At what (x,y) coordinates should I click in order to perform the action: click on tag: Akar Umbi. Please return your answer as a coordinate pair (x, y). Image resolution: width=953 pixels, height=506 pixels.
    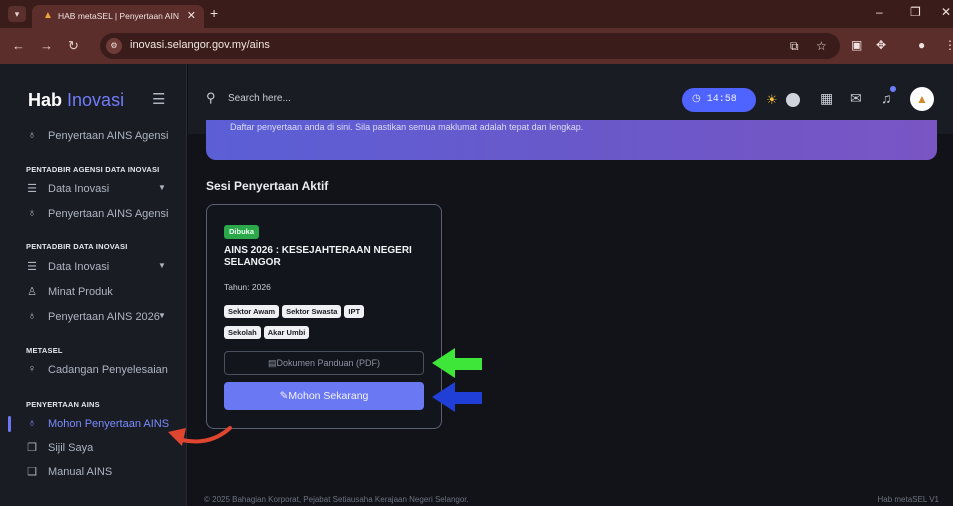
    Looking at the image, I should click on (286, 332).